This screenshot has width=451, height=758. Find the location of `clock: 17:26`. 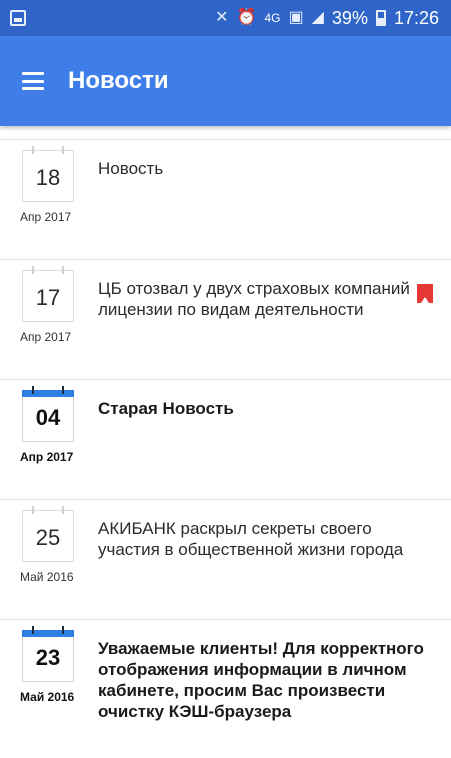

clock: 17:26 is located at coordinates (416, 18).